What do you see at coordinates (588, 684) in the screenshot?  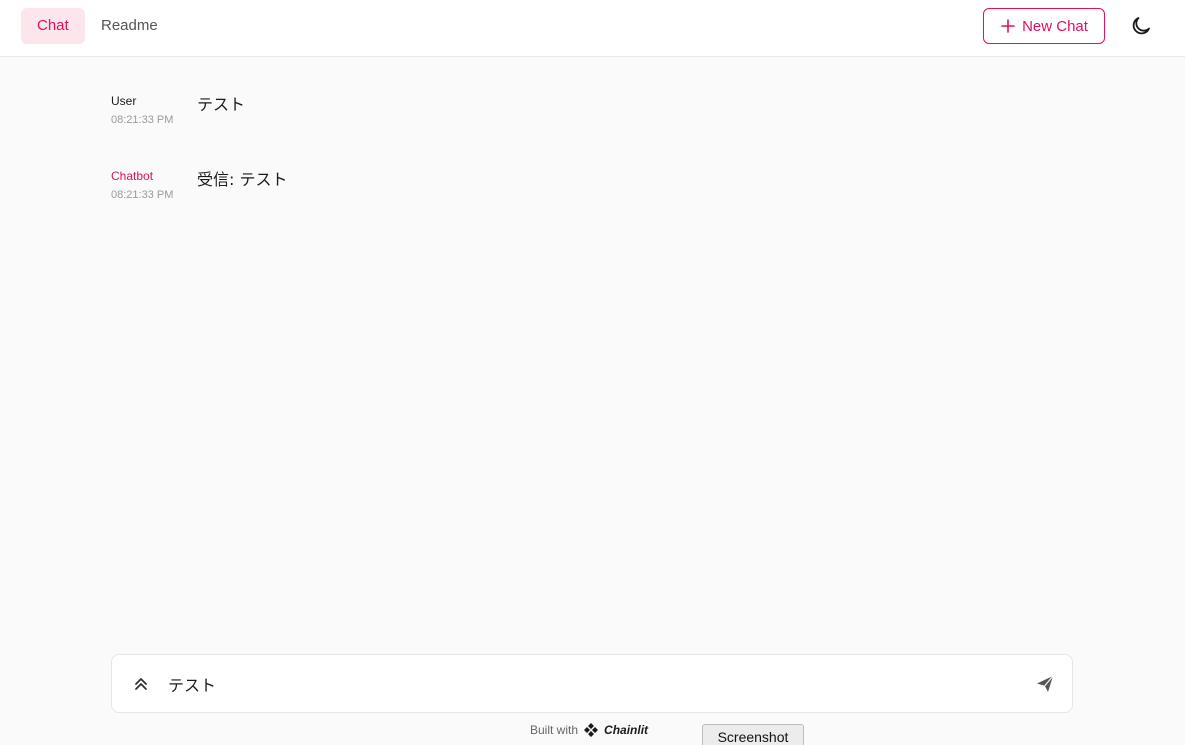 I see `message-input` at bounding box center [588, 684].